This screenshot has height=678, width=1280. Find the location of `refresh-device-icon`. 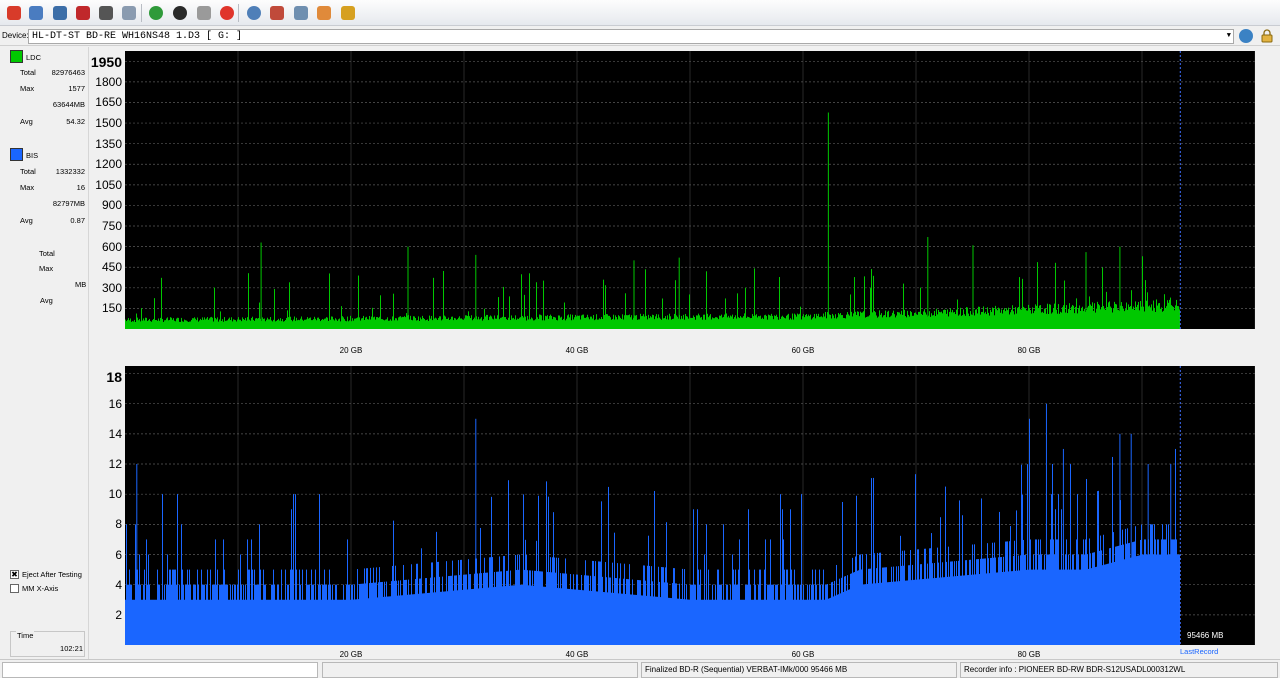

refresh-device-icon is located at coordinates (1246, 36).